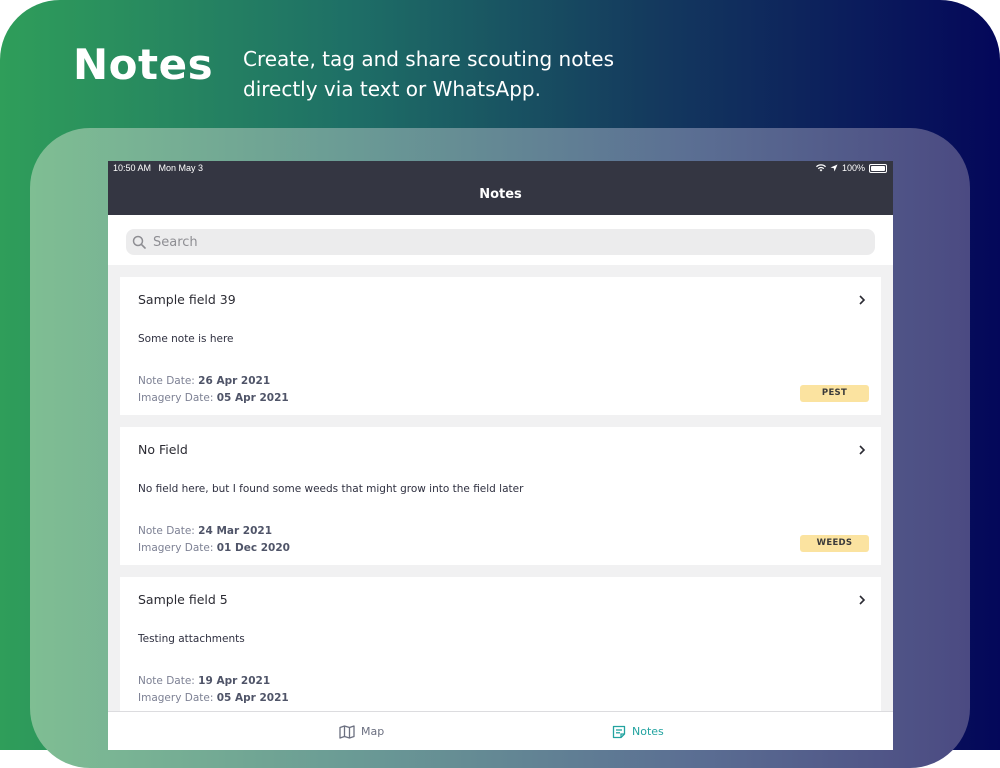 This screenshot has width=1000, height=768. What do you see at coordinates (834, 393) in the screenshot?
I see `tag-badge: PEST` at bounding box center [834, 393].